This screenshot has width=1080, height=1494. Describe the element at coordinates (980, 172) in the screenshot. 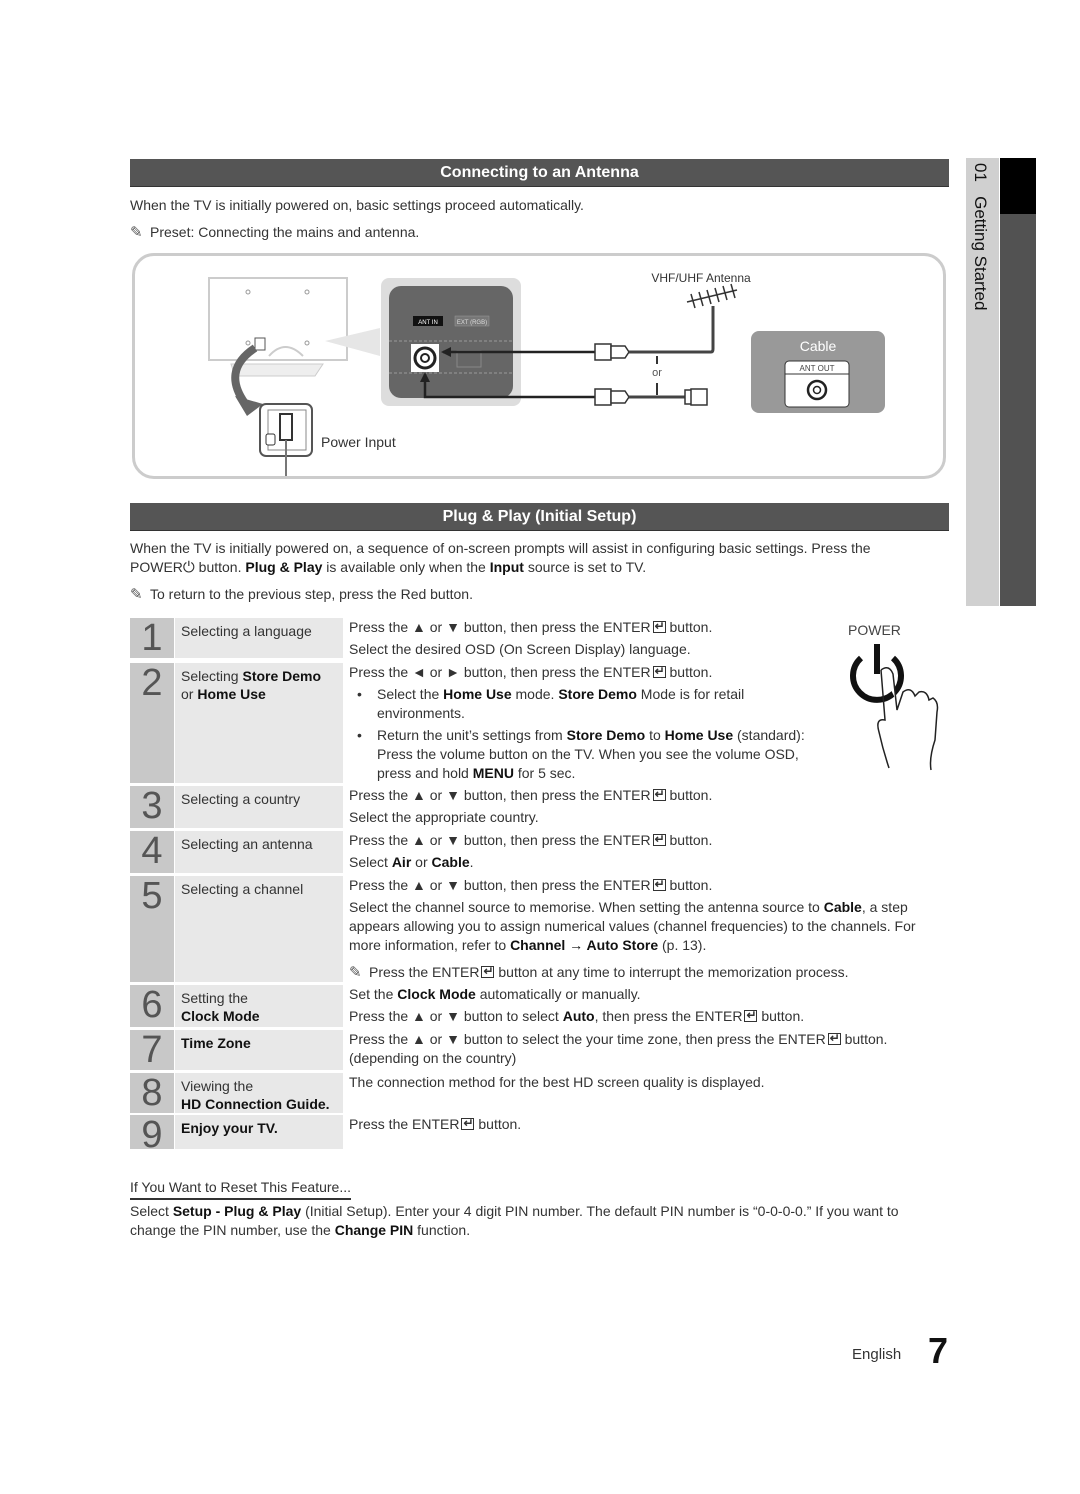

I see `chapter-number: 01` at that location.